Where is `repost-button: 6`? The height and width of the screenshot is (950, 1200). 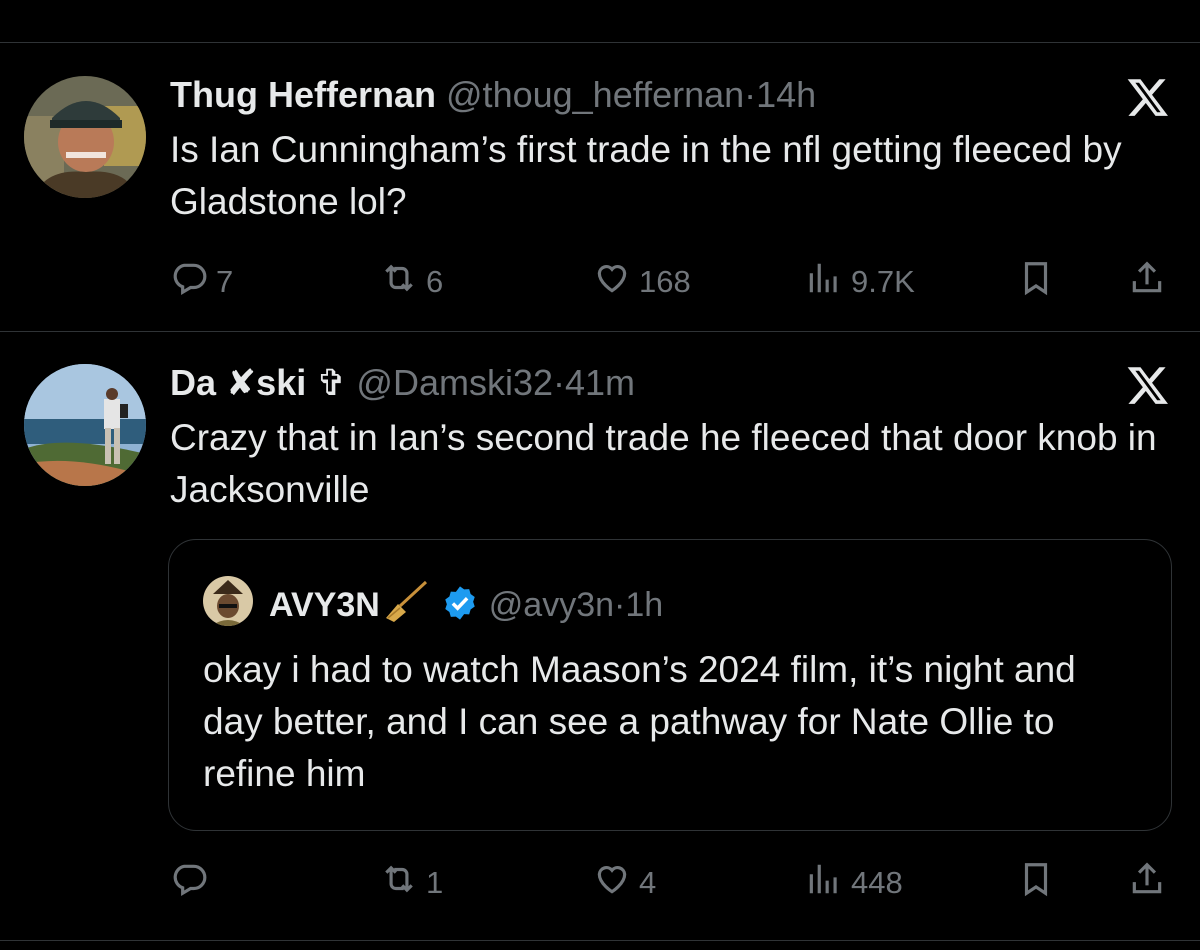 repost-button: 6 is located at coordinates (411, 282).